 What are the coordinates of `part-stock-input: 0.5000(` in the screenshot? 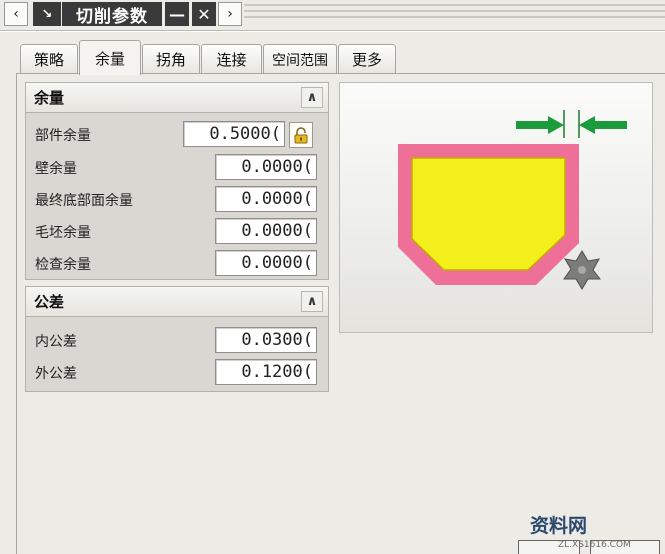 It's located at (234, 134).